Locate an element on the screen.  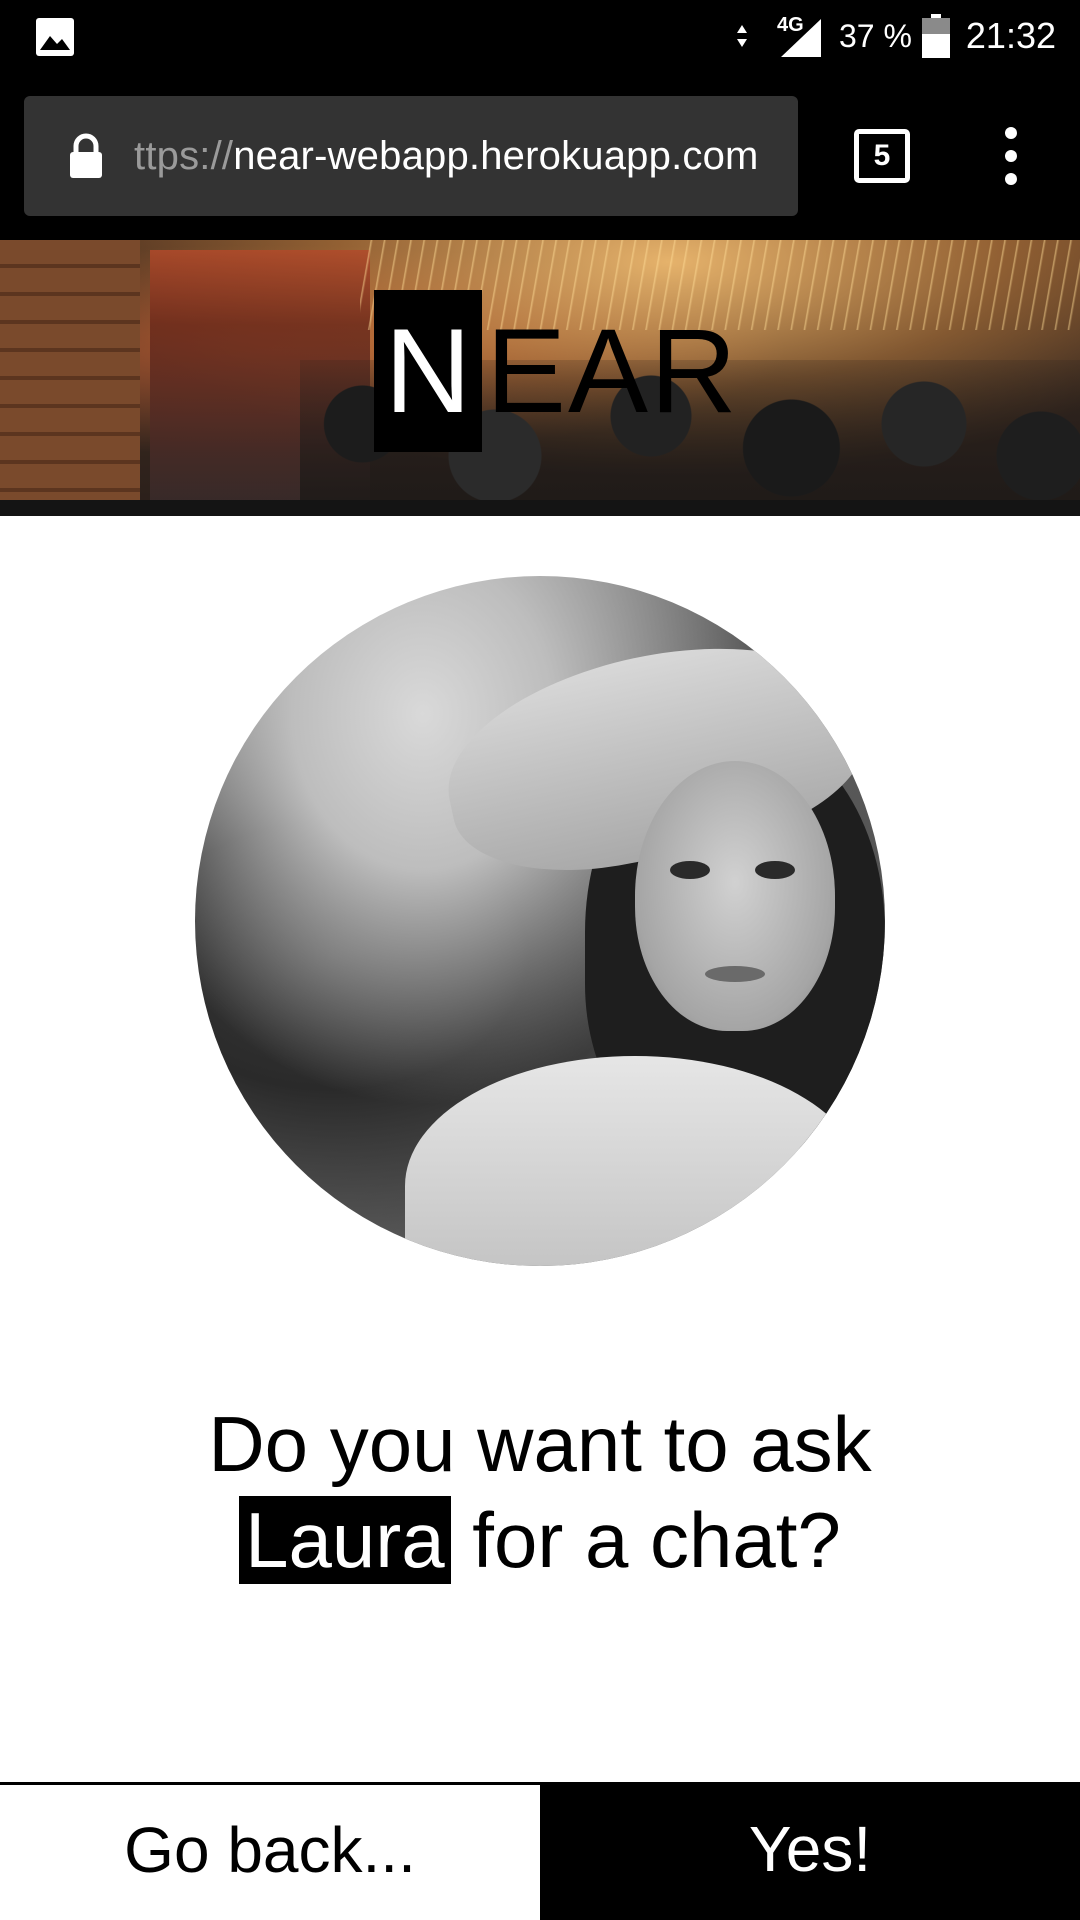
photo-eye-left is located at coordinates (690, 870).